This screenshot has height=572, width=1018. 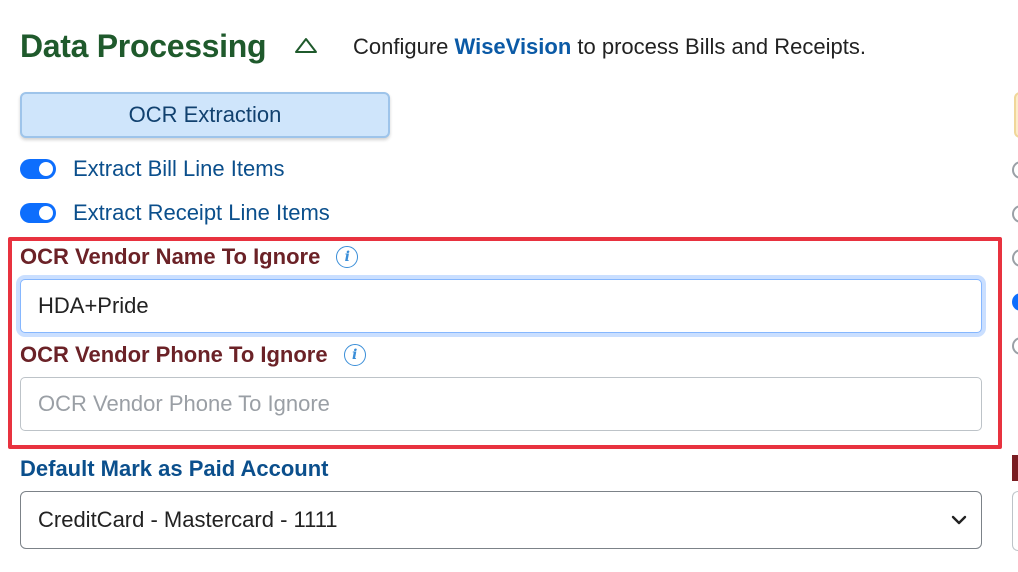 What do you see at coordinates (174, 468) in the screenshot?
I see `paid-account-label: Default Mark as Paid Account` at bounding box center [174, 468].